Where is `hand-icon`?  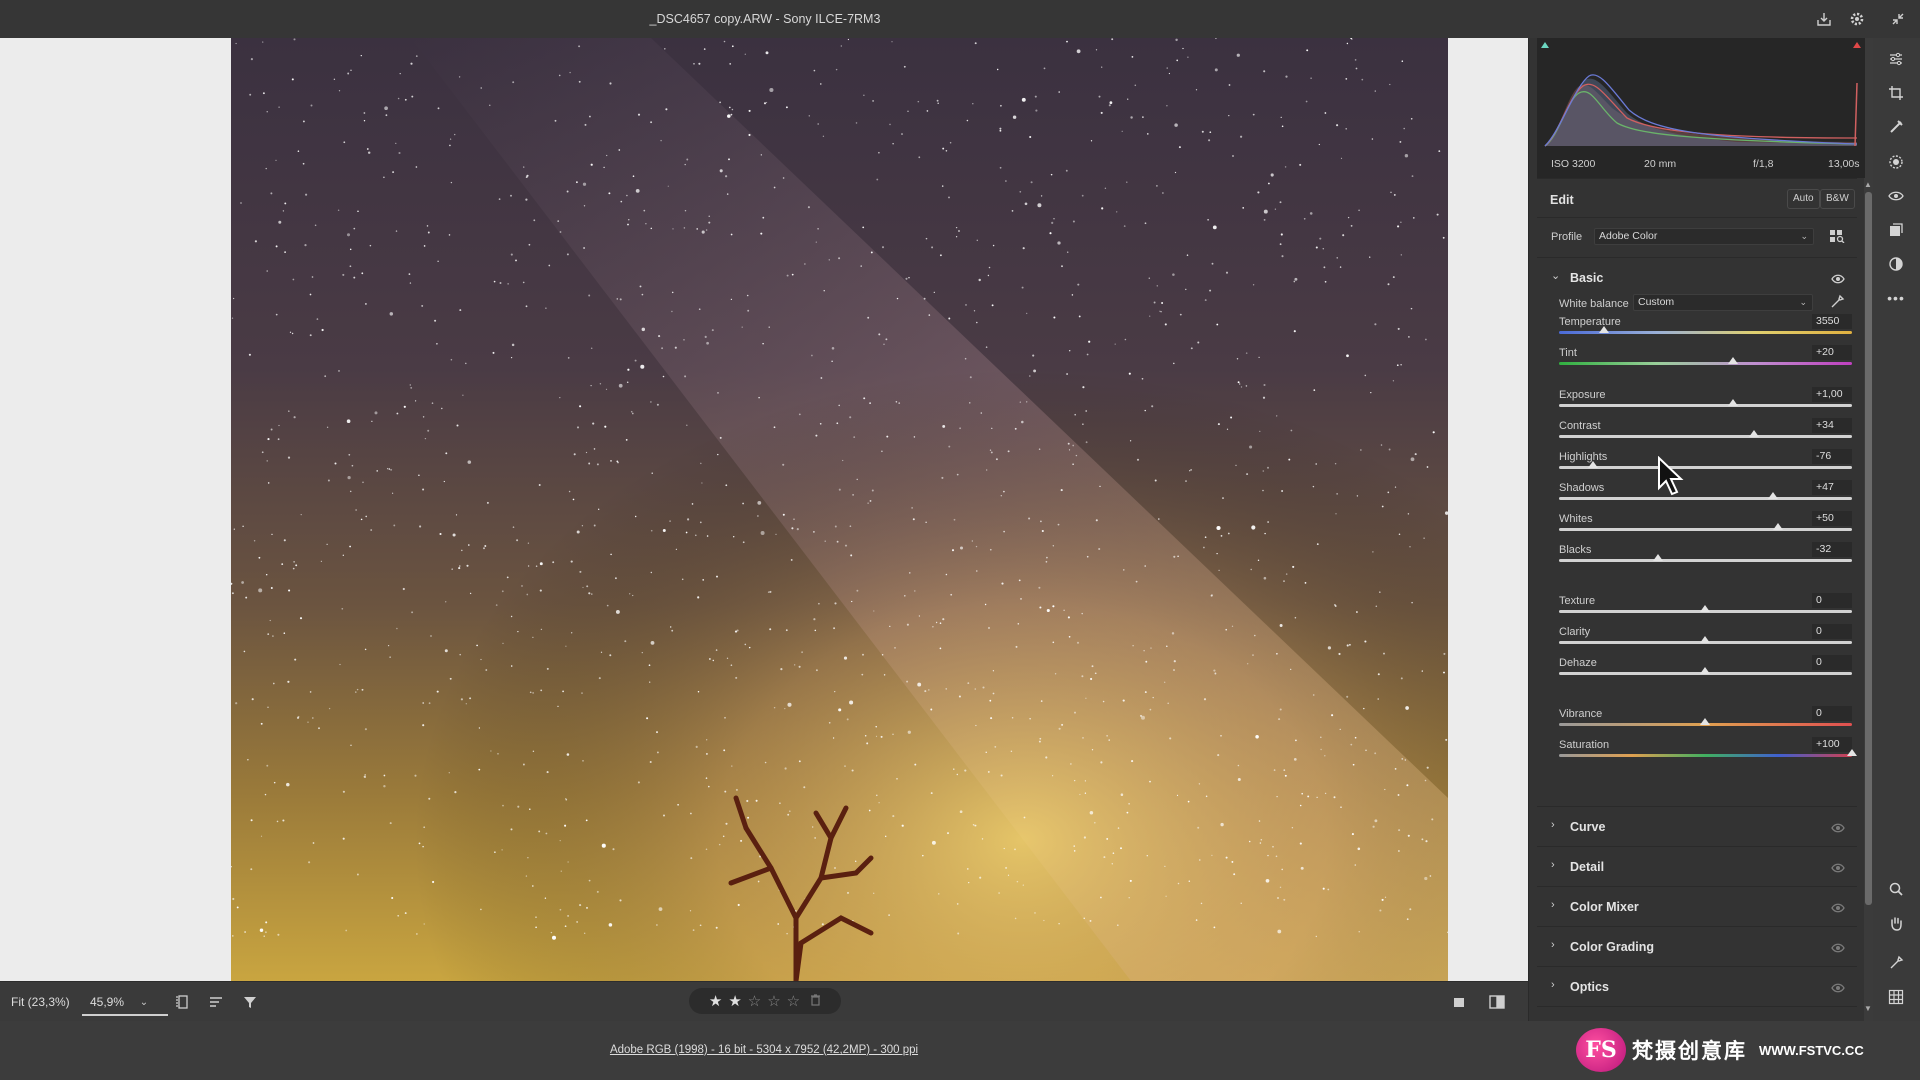 hand-icon is located at coordinates (1896, 923).